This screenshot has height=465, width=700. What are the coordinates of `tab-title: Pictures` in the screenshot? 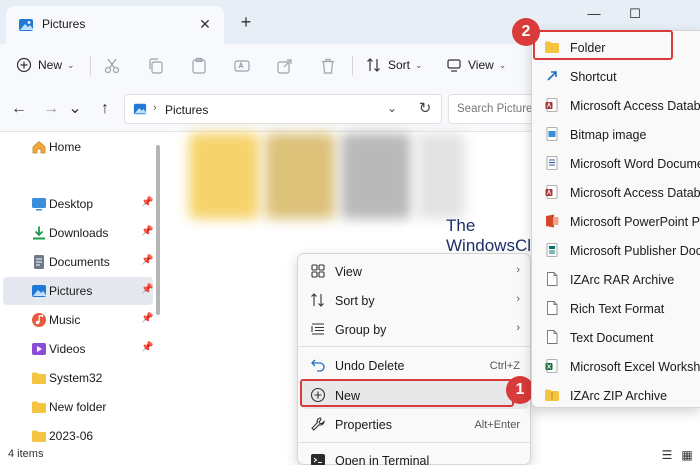 It's located at (64, 24).